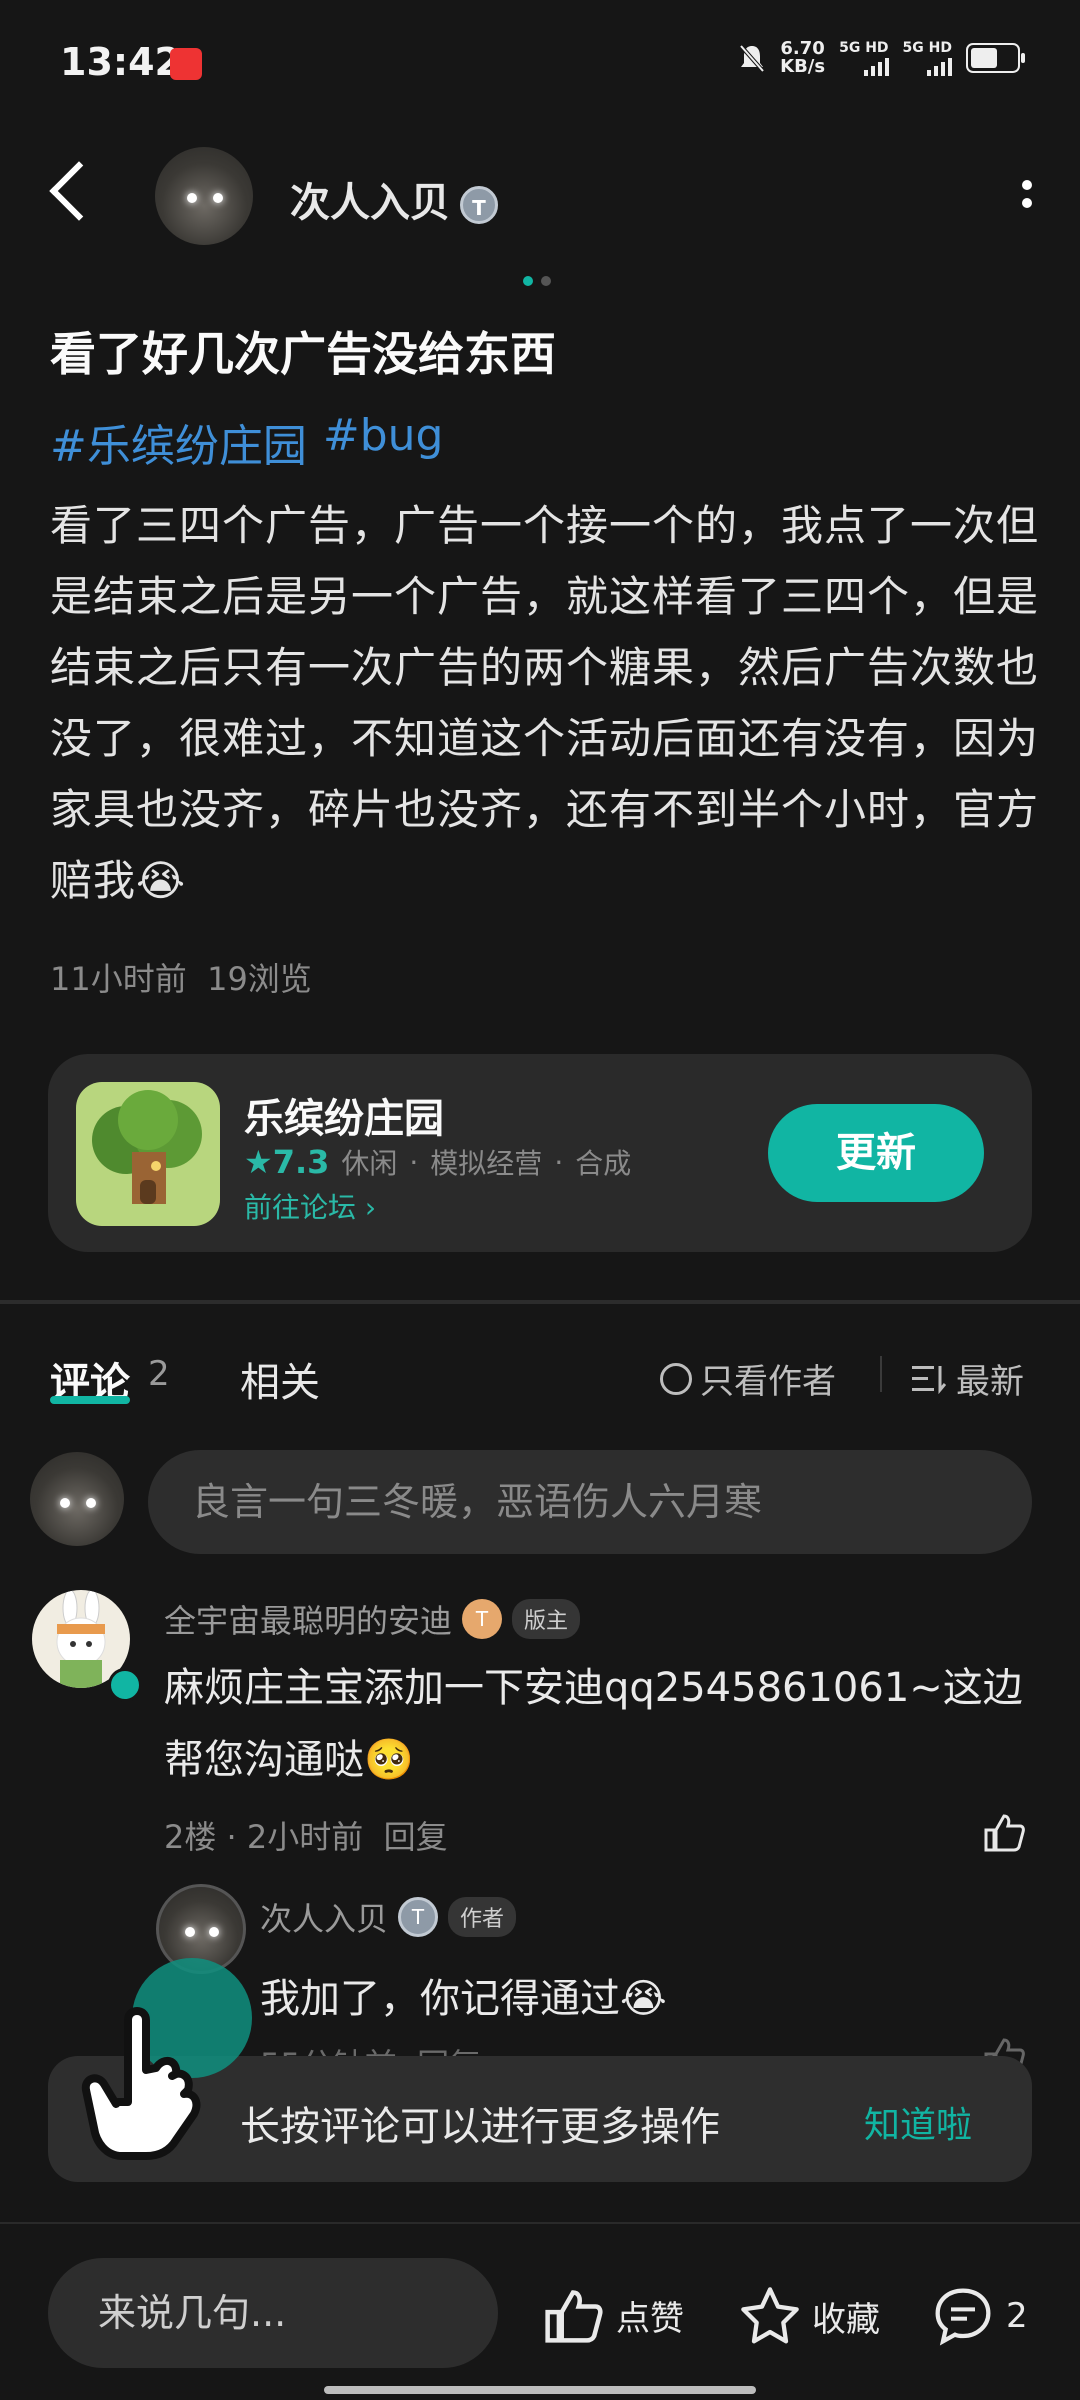 Image resolution: width=1080 pixels, height=2400 pixels. Describe the element at coordinates (306, 1837) in the screenshot. I see `comment-meta: 2楼 · 2小时前 回复` at that location.